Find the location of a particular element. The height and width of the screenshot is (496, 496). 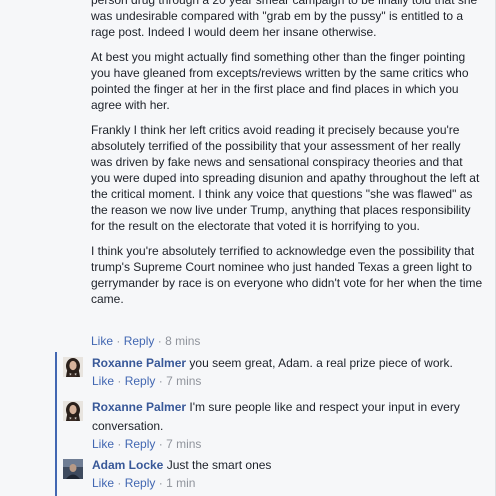

timestamp: 1 min is located at coordinates (180, 483).